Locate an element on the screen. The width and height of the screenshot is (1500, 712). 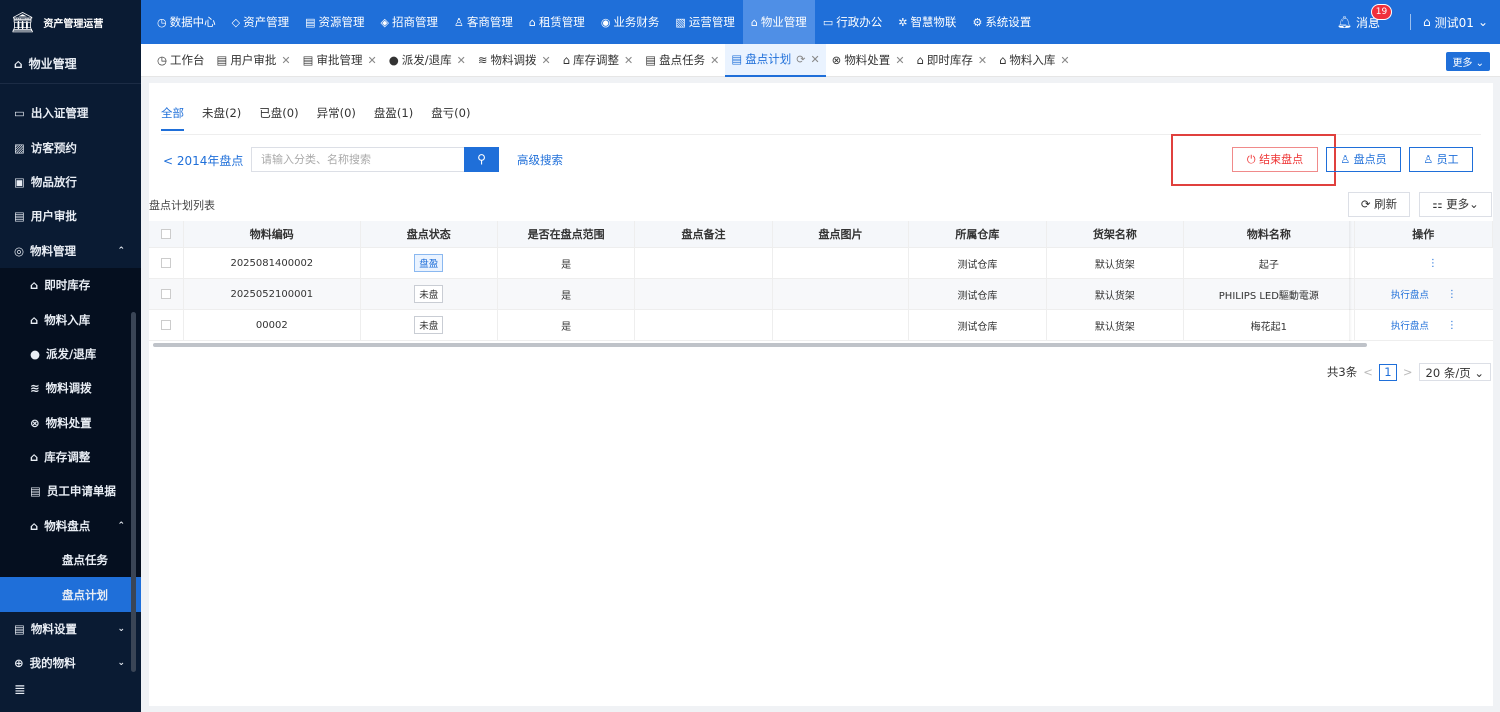
filter-tab: 盘亏(0) is located at coordinates (450, 118).